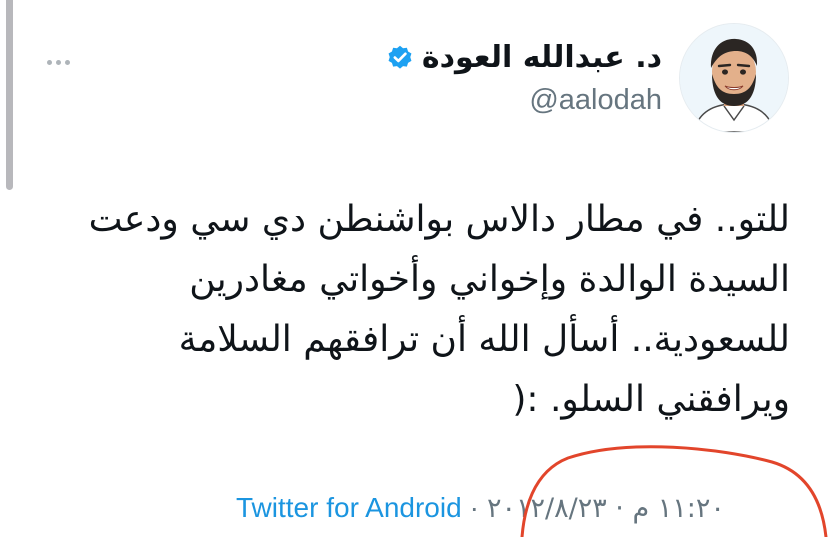 Image resolution: width=828 pixels, height=537 pixels. What do you see at coordinates (489, 279) in the screenshot?
I see `tweet-text-line: السيدة الوالدة وإخواني وأخواتي مغادرين` at bounding box center [489, 279].